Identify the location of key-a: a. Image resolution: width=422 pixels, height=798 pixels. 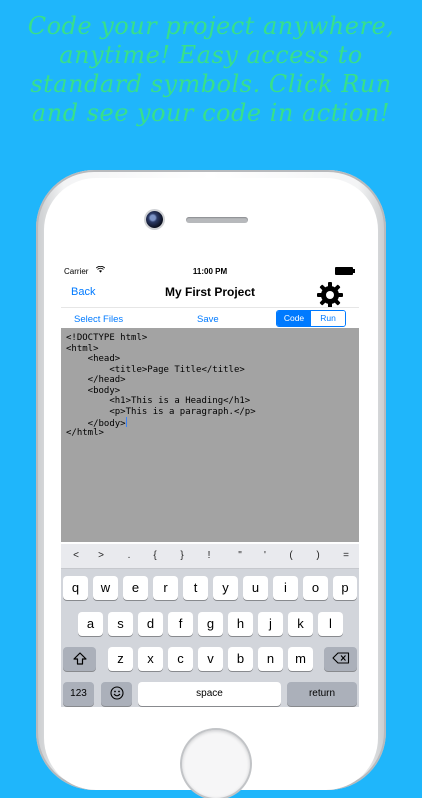
(90, 624).